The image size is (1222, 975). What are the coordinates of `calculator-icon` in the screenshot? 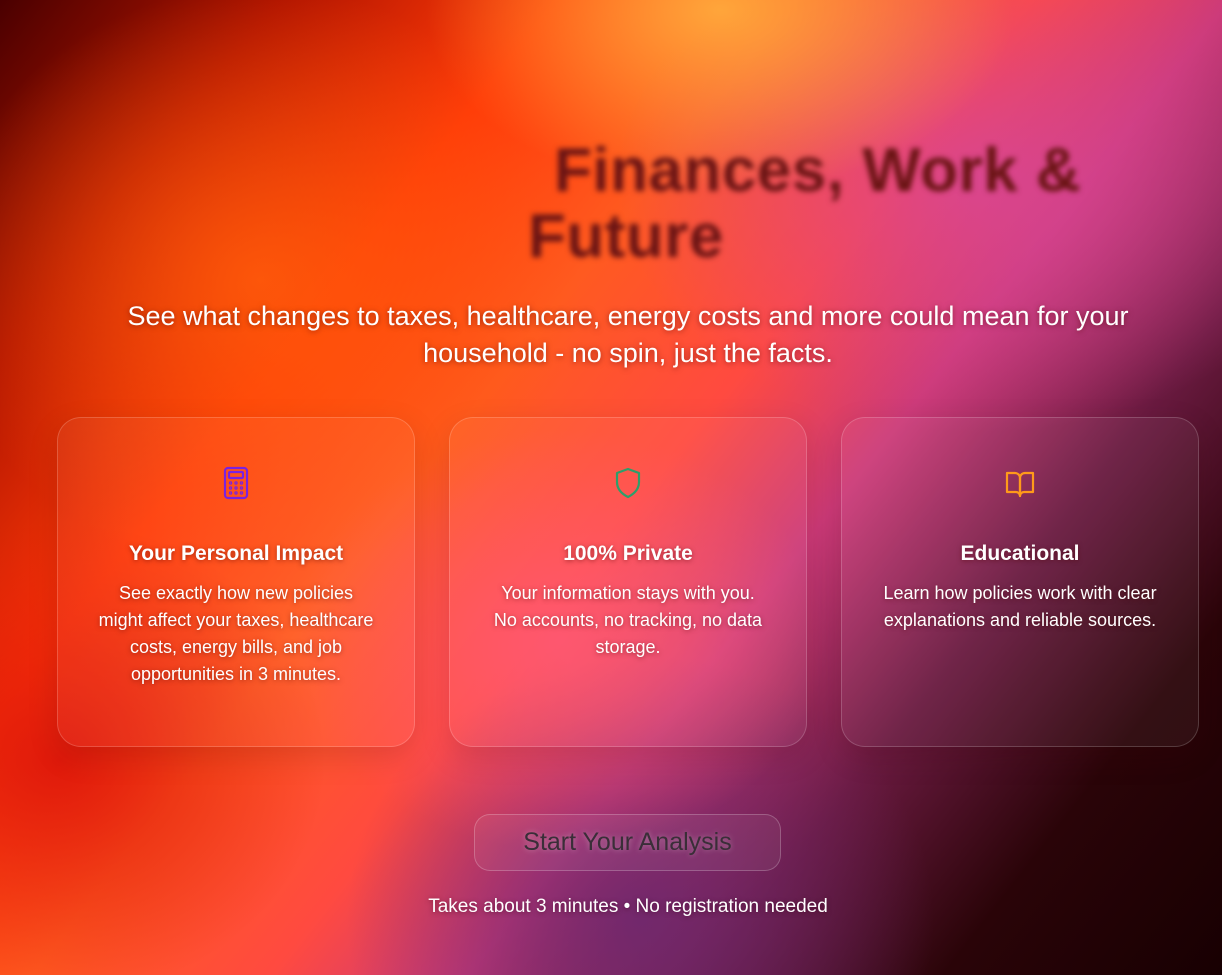 It's located at (236, 483).